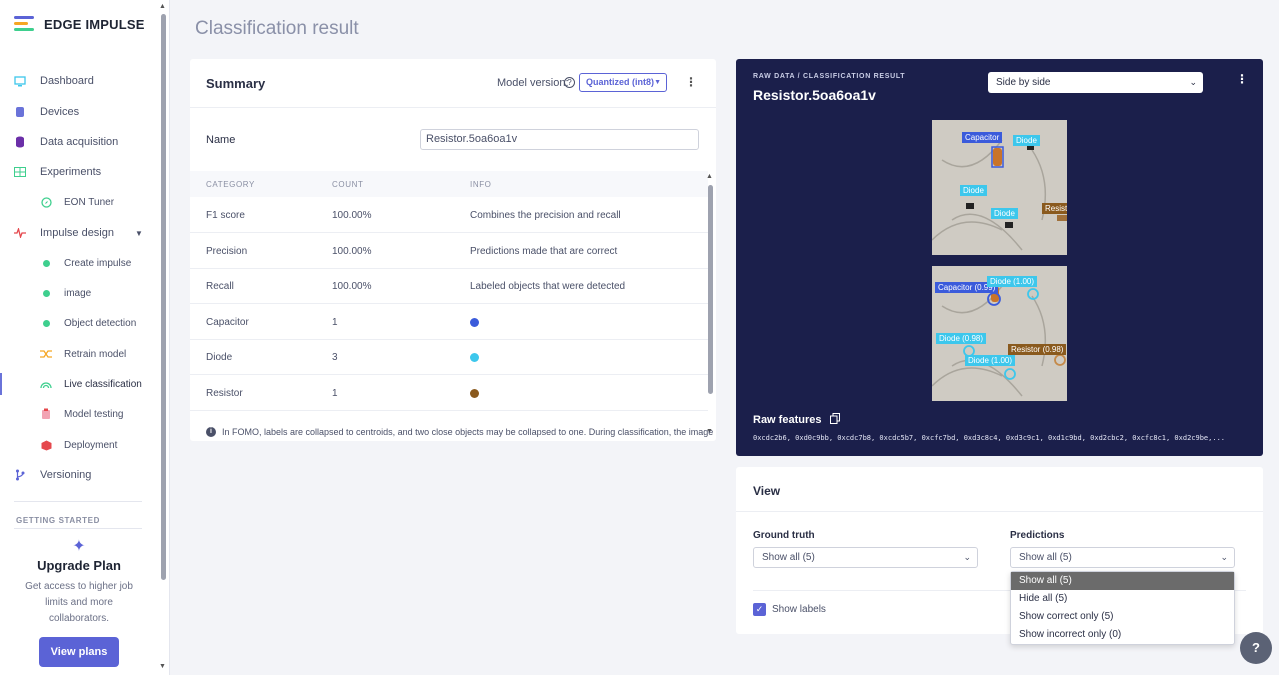 The image size is (1279, 675). Describe the element at coordinates (474, 393) in the screenshot. I see `resistor-color-dot` at that location.